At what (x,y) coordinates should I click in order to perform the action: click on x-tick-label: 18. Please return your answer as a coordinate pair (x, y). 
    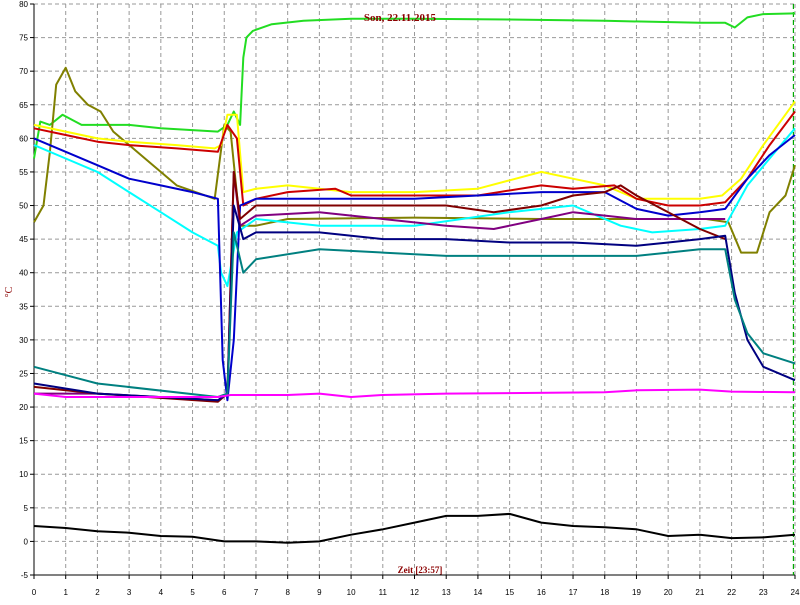
    Looking at the image, I should click on (604, 592).